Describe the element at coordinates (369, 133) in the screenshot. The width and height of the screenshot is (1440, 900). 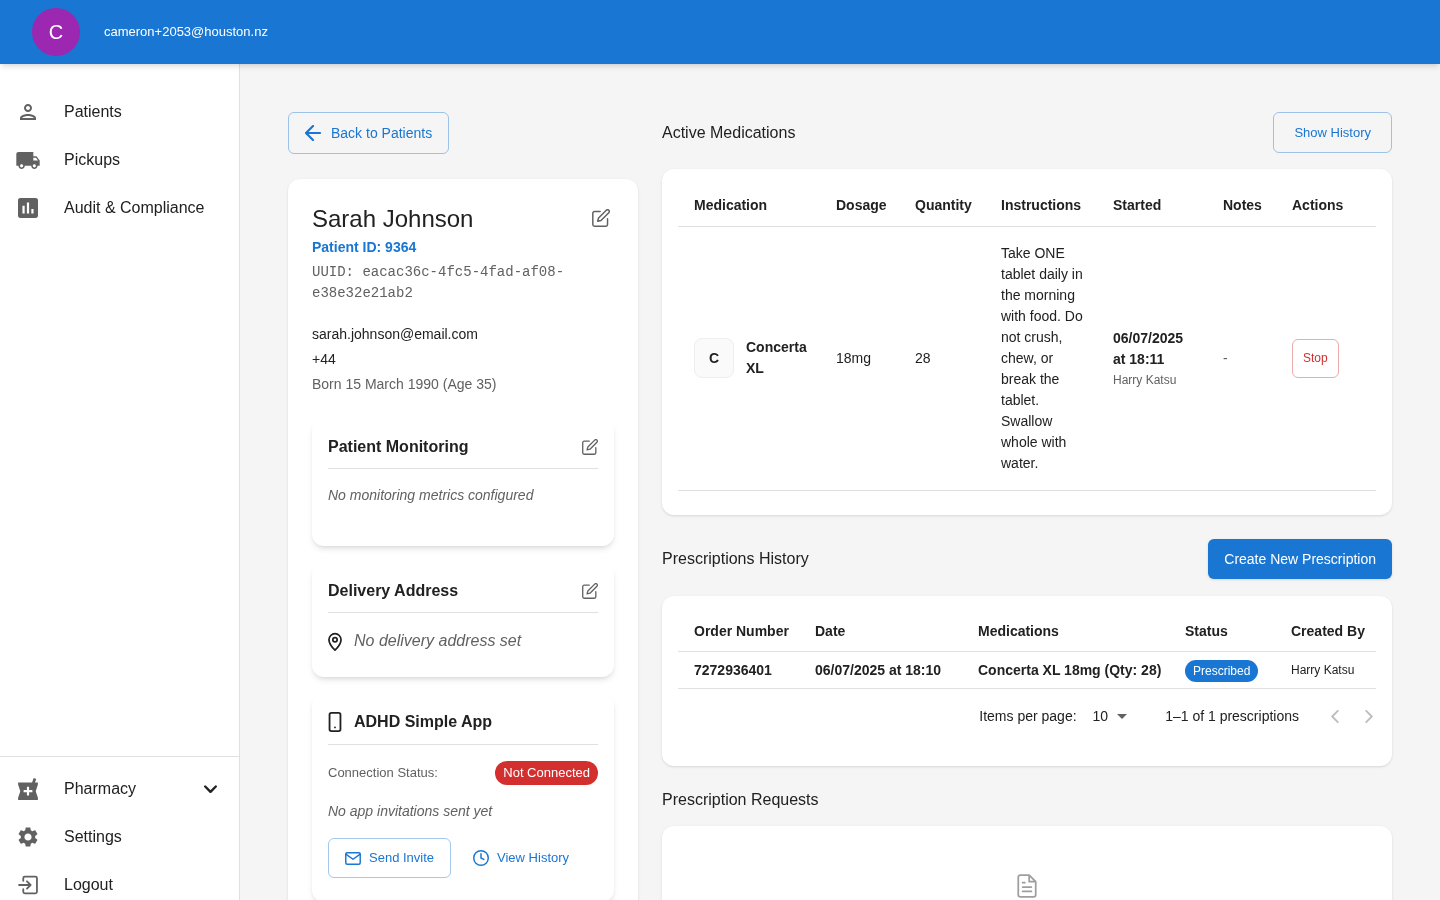
I see `back-button: Back to Patients` at that location.